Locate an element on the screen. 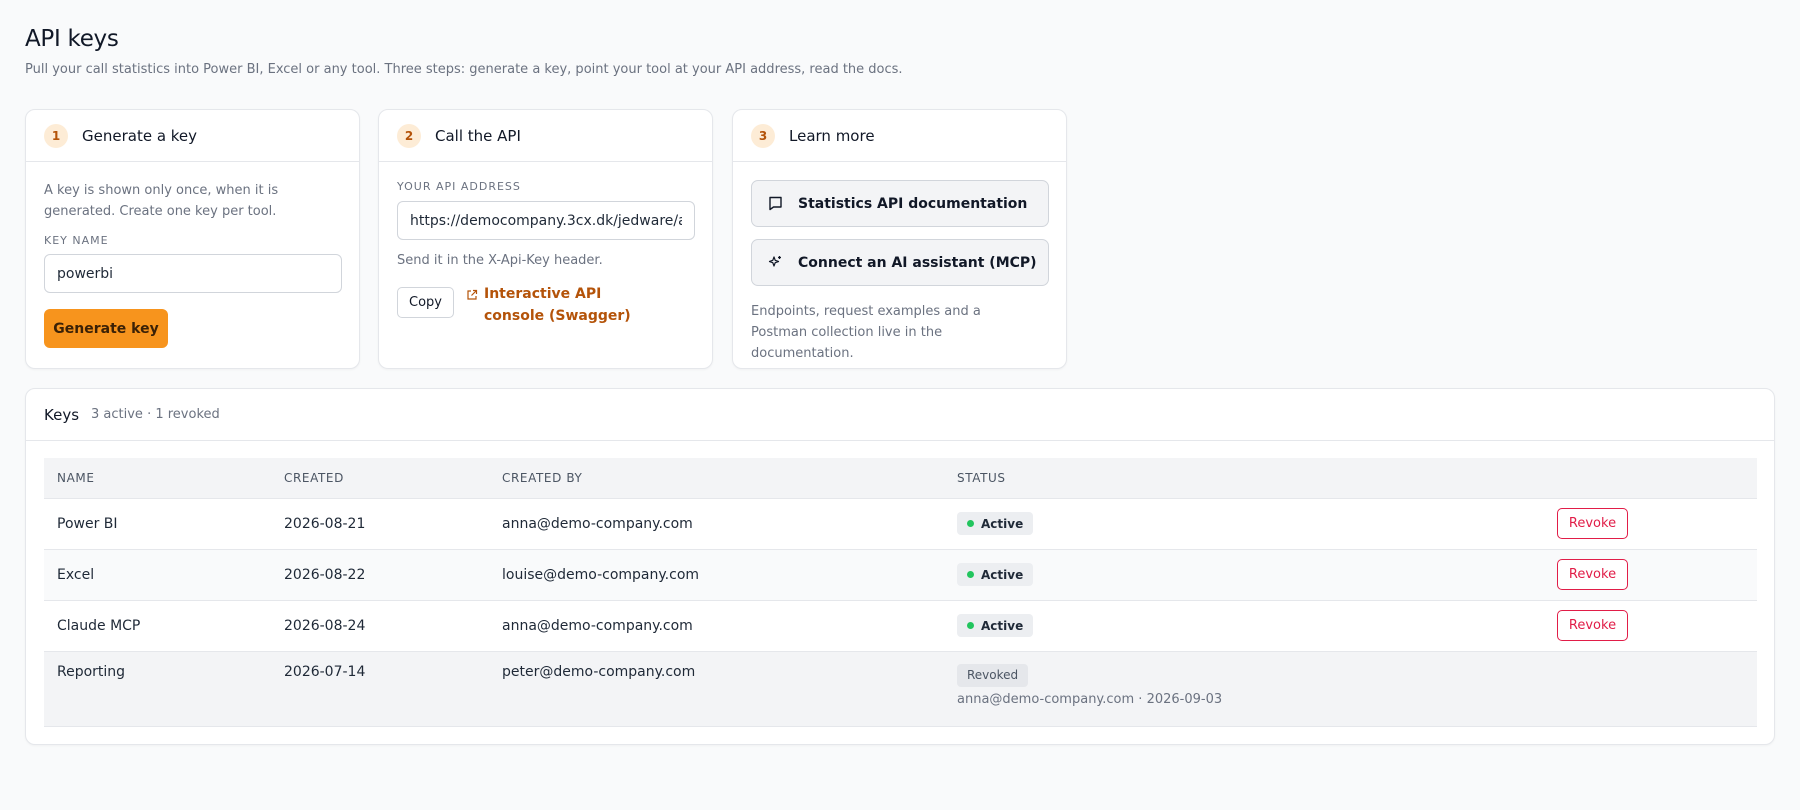  statistics-docs-button: Statistics API documentation is located at coordinates (900, 203).